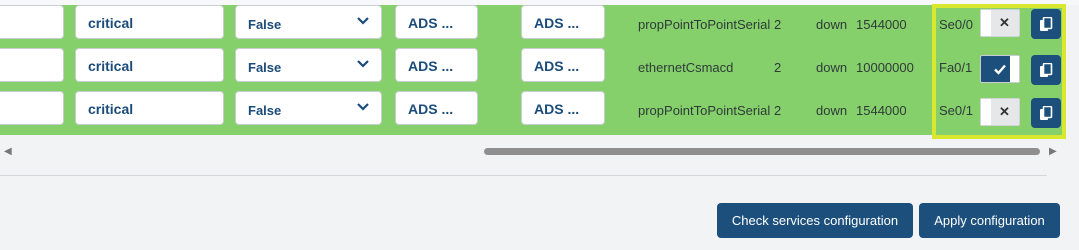 This screenshot has height=250, width=1079. I want to click on check-icon, so click(1000, 69).